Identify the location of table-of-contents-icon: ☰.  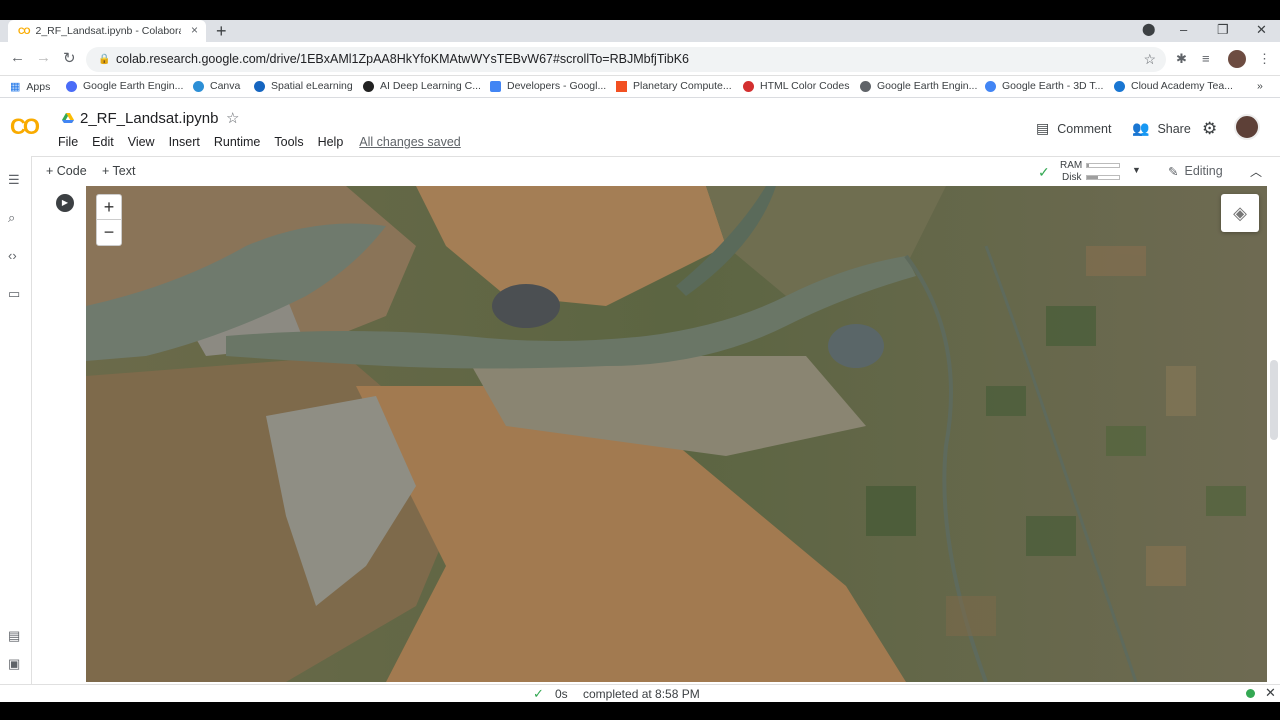
(14, 180).